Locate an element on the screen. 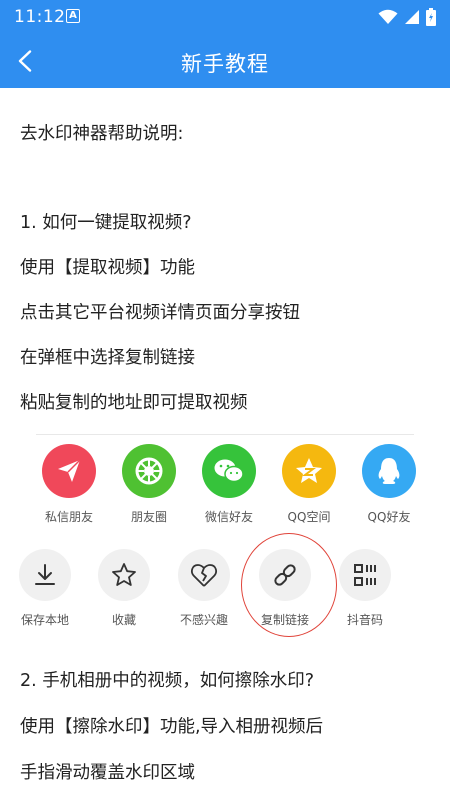 This screenshot has height=801, width=450. action-not-interested: 不感兴趣 is located at coordinates (204, 588).